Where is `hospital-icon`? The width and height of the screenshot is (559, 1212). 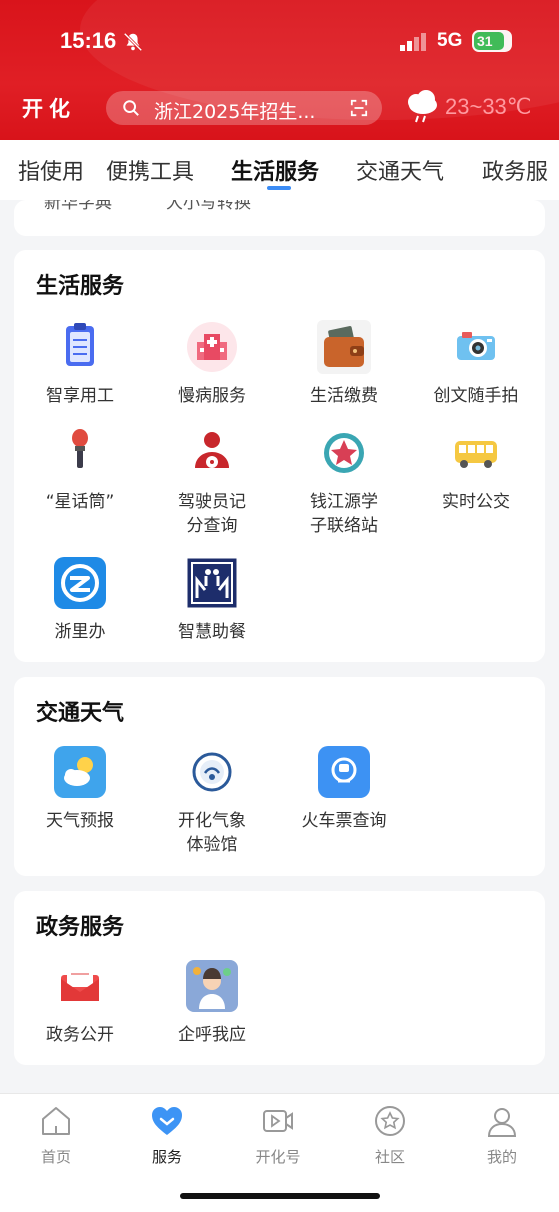
hospital-icon is located at coordinates (212, 347).